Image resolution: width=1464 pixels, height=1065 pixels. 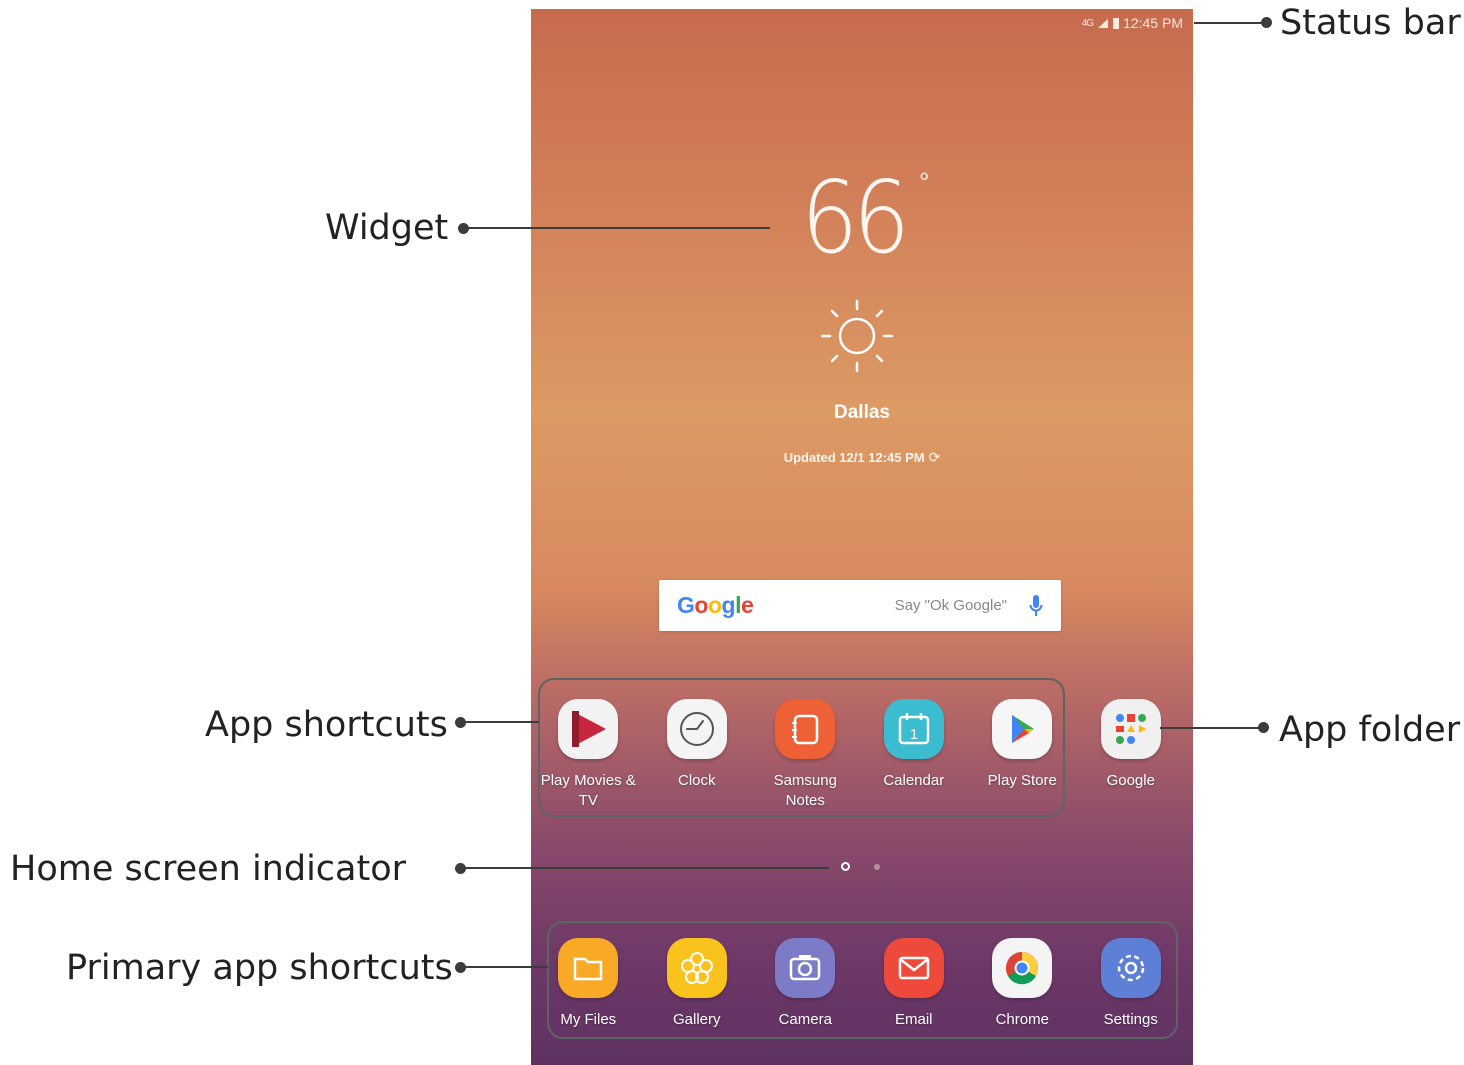 What do you see at coordinates (387, 228) in the screenshot?
I see `callout-widget: Widget` at bounding box center [387, 228].